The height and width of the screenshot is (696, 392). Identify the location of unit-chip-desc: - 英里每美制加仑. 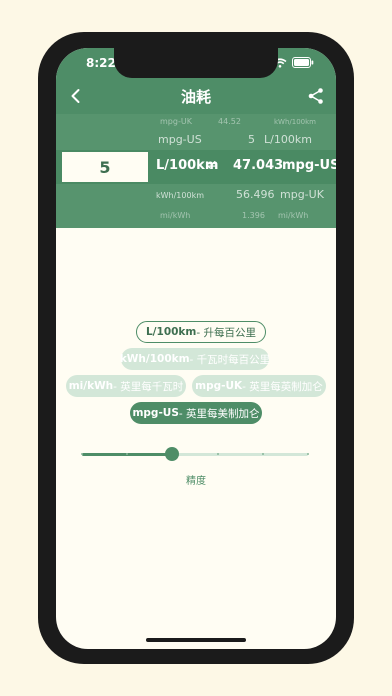
(219, 413).